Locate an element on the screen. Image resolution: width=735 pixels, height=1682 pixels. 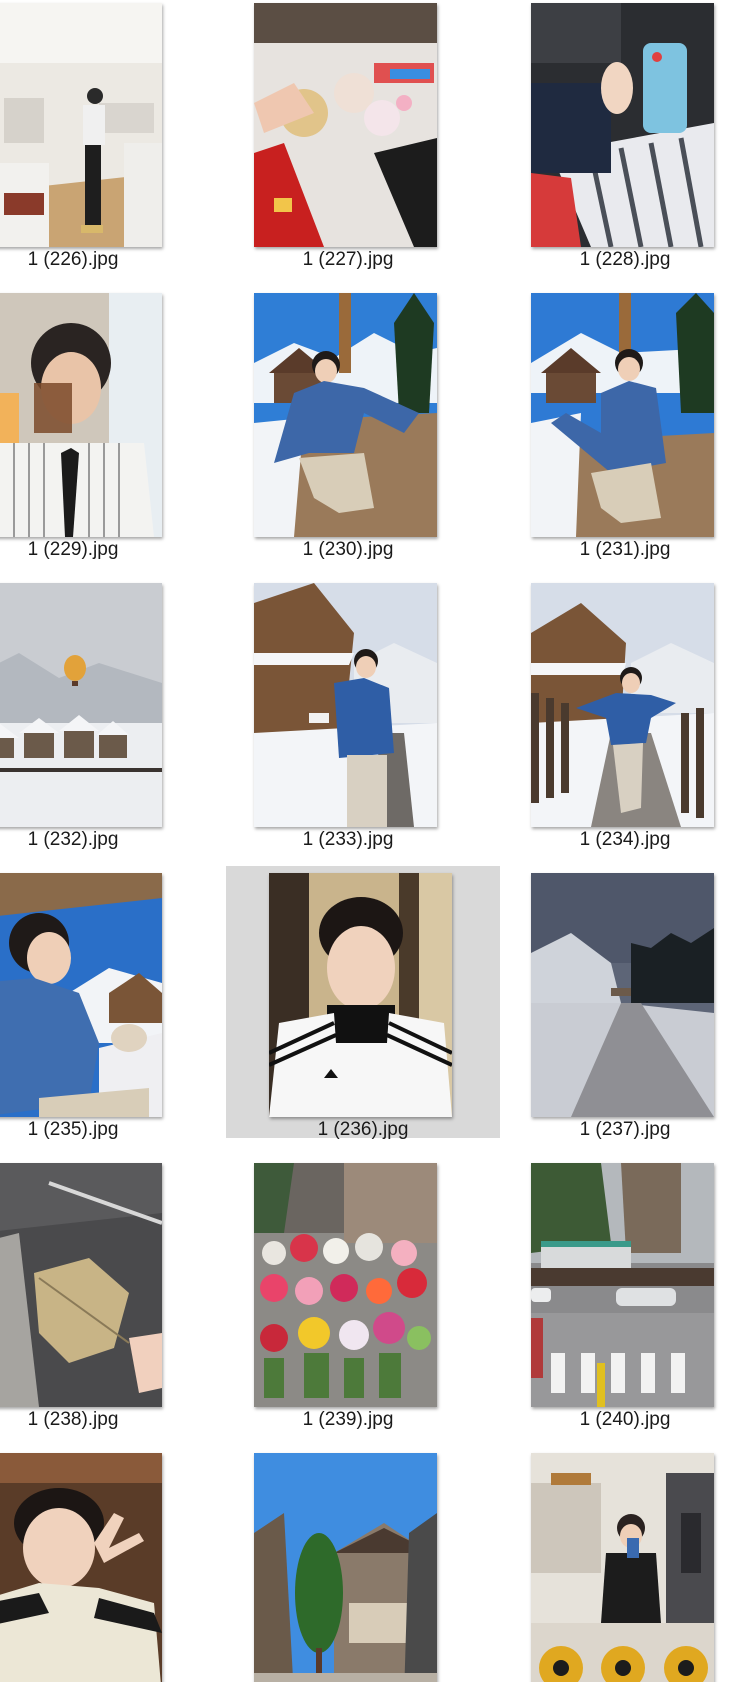
file-tile: 1 (229).jpg is located at coordinates (105, 423).